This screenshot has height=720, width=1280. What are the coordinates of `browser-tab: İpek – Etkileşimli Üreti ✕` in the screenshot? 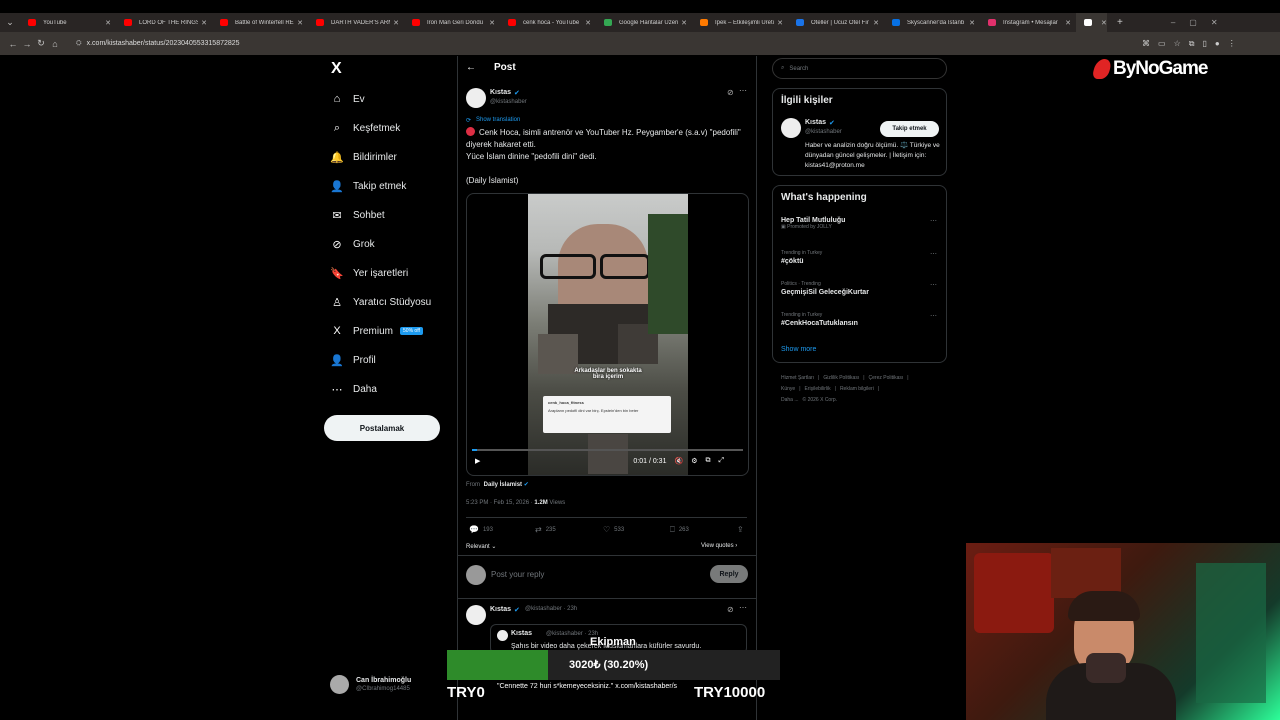 It's located at (740, 22).